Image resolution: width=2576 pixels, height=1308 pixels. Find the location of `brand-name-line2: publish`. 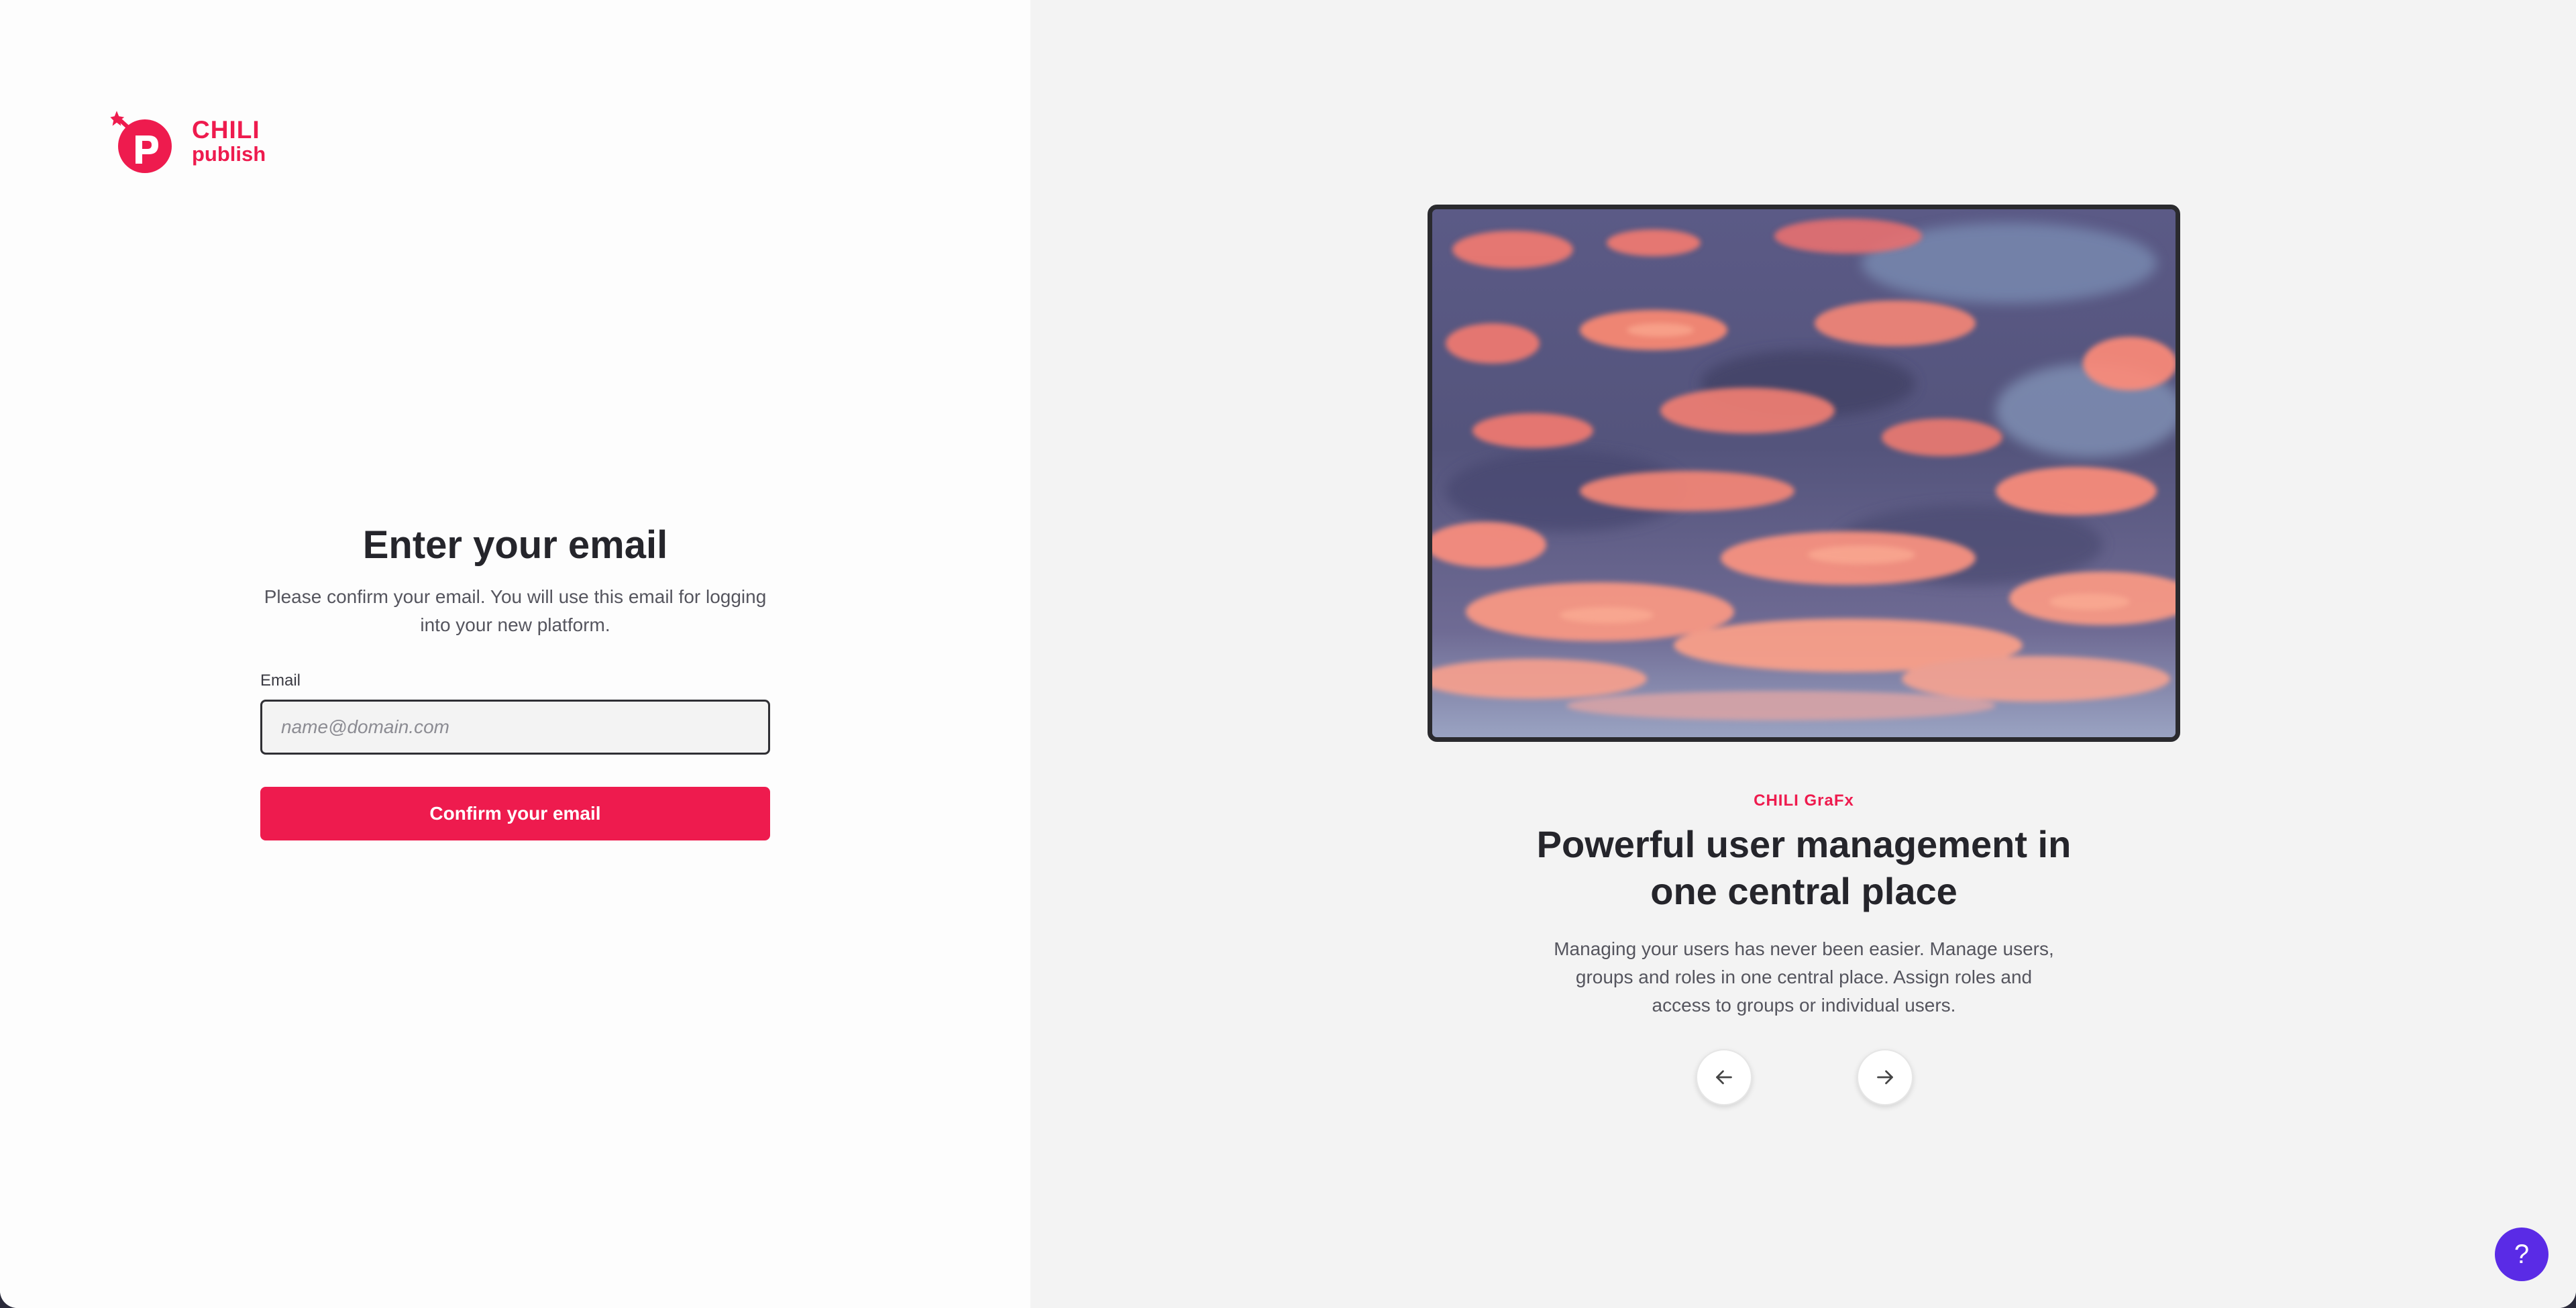

brand-name-line2: publish is located at coordinates (229, 154).